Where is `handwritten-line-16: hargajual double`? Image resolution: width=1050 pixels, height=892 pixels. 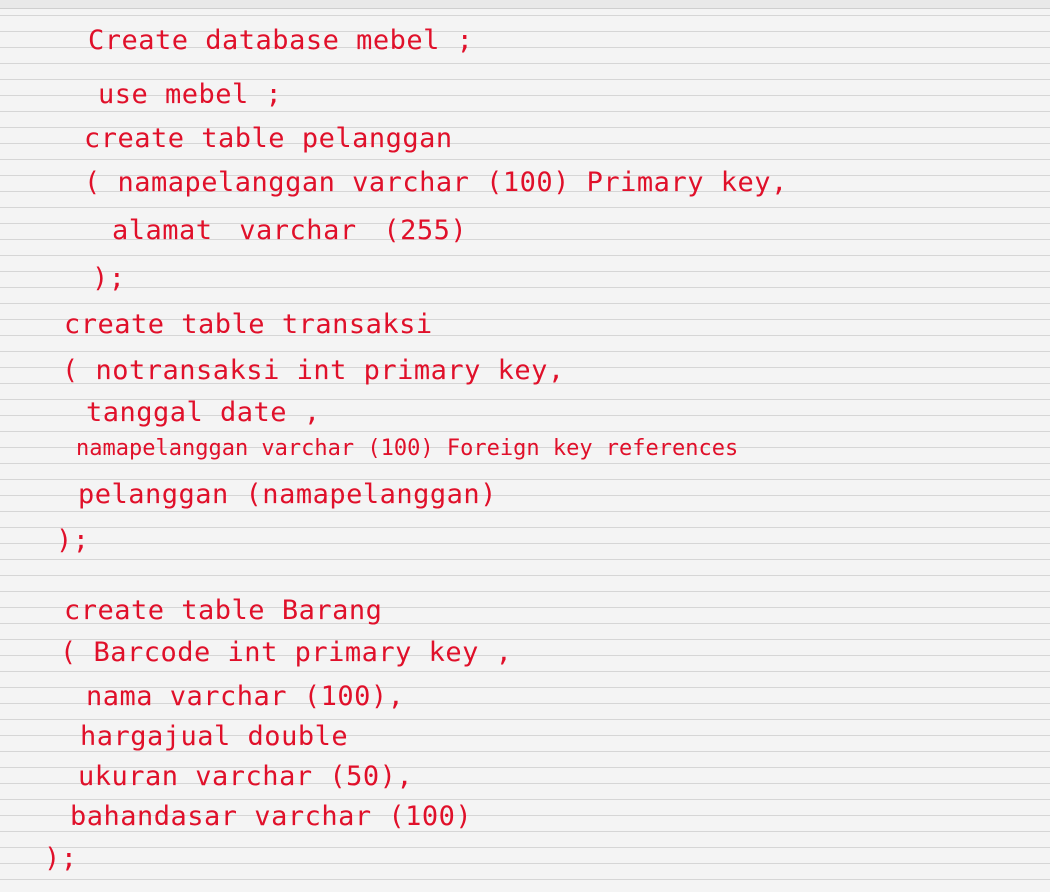
handwritten-line-16: hargajual double is located at coordinates (214, 736).